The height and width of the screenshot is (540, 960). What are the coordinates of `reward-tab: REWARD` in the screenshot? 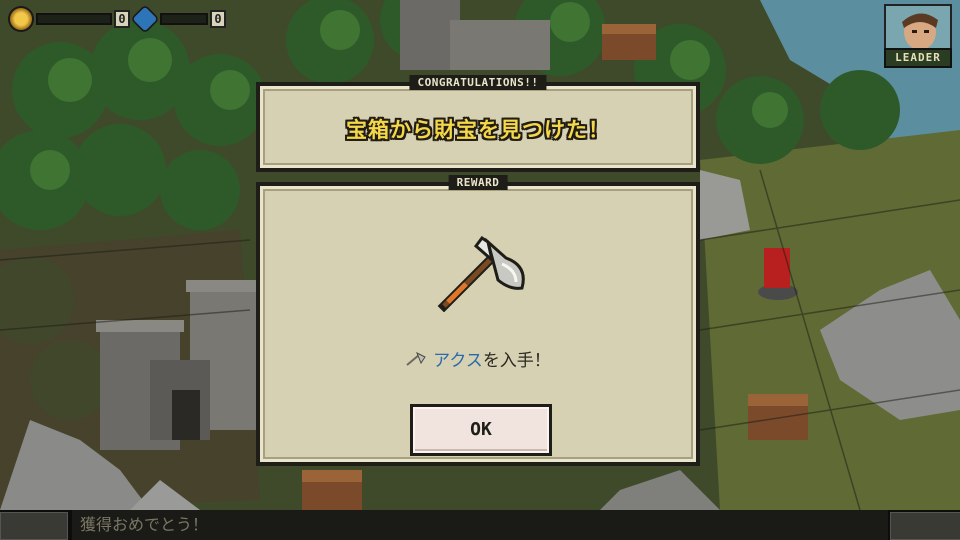 It's located at (478, 182).